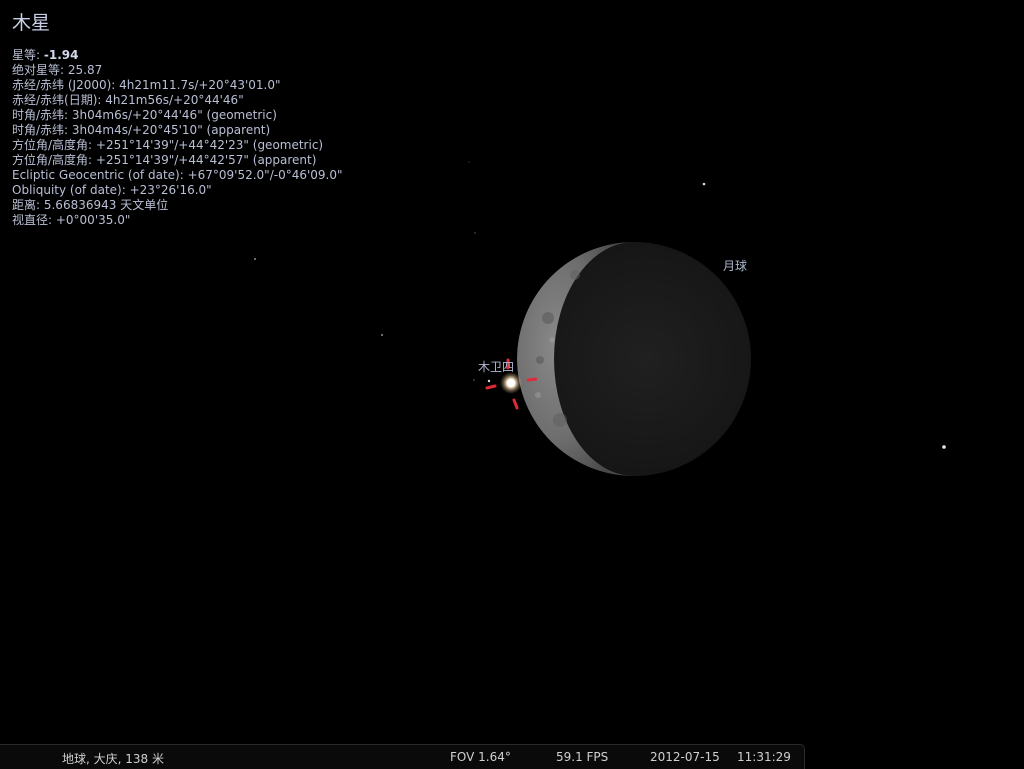 This screenshot has width=1024, height=769. Describe the element at coordinates (31, 23) in the screenshot. I see `object-title: 木星` at that location.